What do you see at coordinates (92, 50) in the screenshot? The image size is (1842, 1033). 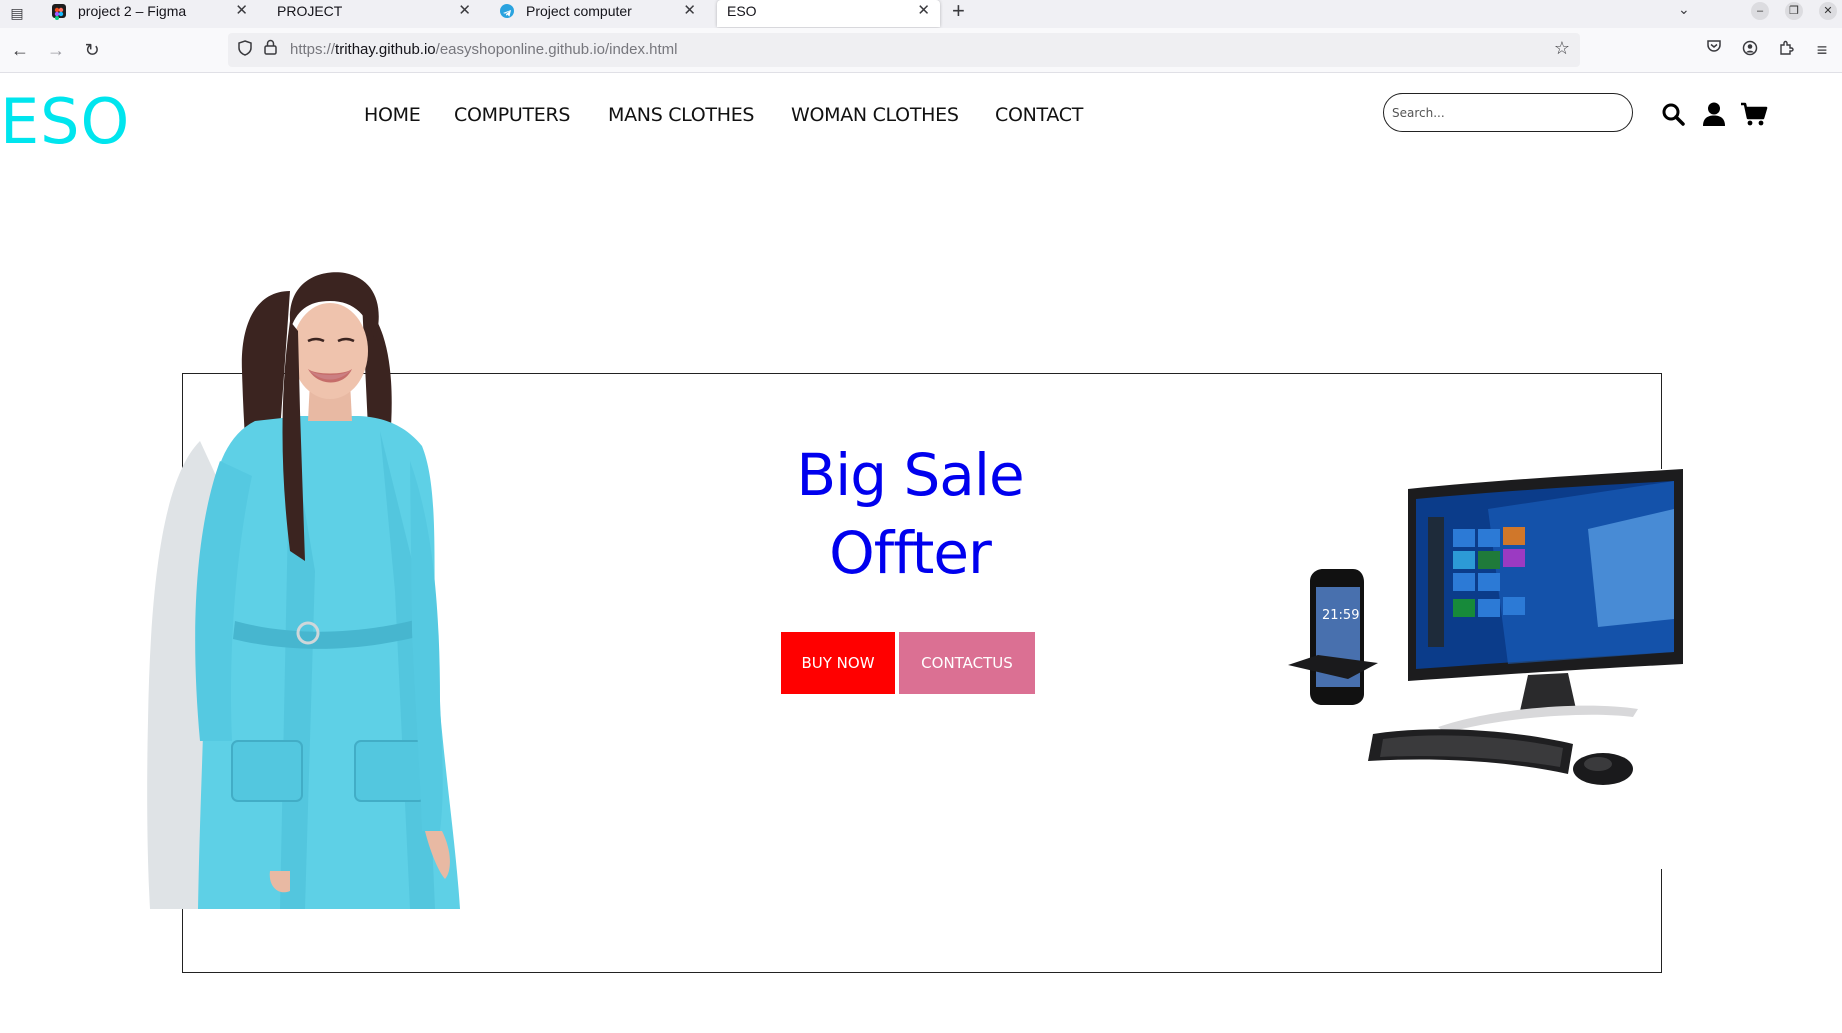 I see `reload-icon: ↻` at bounding box center [92, 50].